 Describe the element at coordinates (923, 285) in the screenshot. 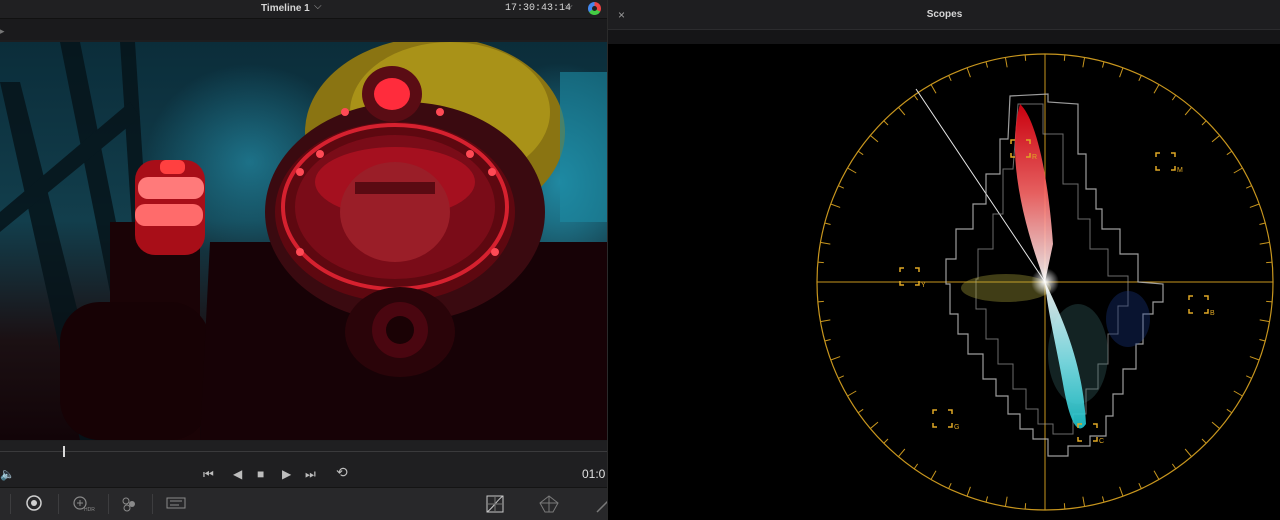

I see `target-label: Y` at that location.